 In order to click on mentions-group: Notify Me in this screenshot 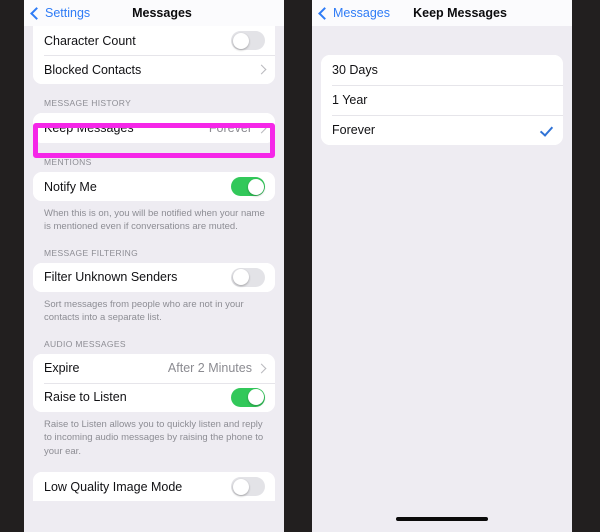, I will do `click(154, 186)`.